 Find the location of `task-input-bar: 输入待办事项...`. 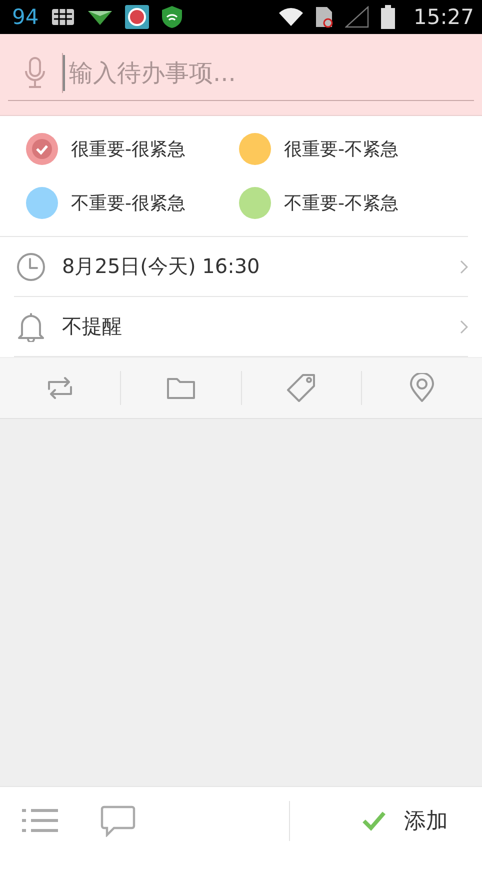

task-input-bar: 输入待办事项... is located at coordinates (241, 75).